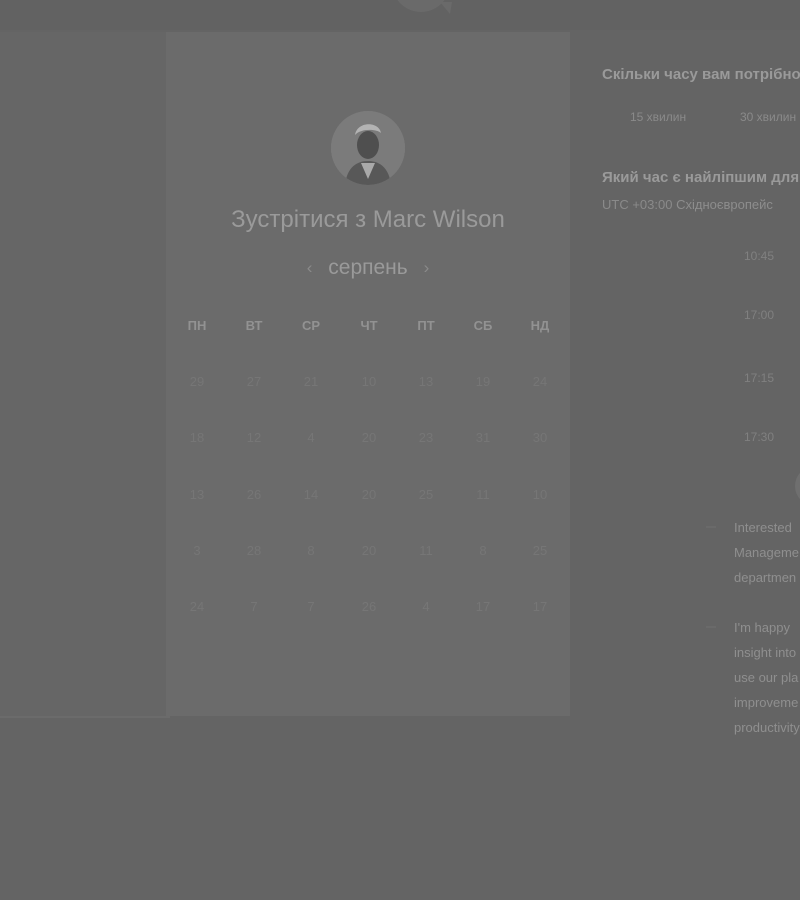 The height and width of the screenshot is (900, 800). What do you see at coordinates (540, 437) in the screenshot?
I see `calendar-day: 30` at bounding box center [540, 437].